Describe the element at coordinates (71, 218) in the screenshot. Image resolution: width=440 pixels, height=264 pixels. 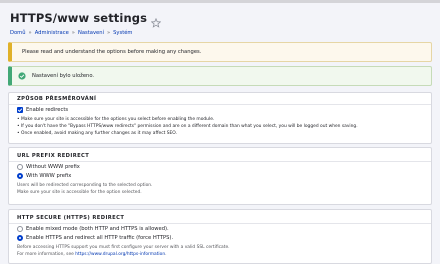
I see `https-redirect-legend: HTTP SECURE (HTTPS) REDIRECT` at that location.